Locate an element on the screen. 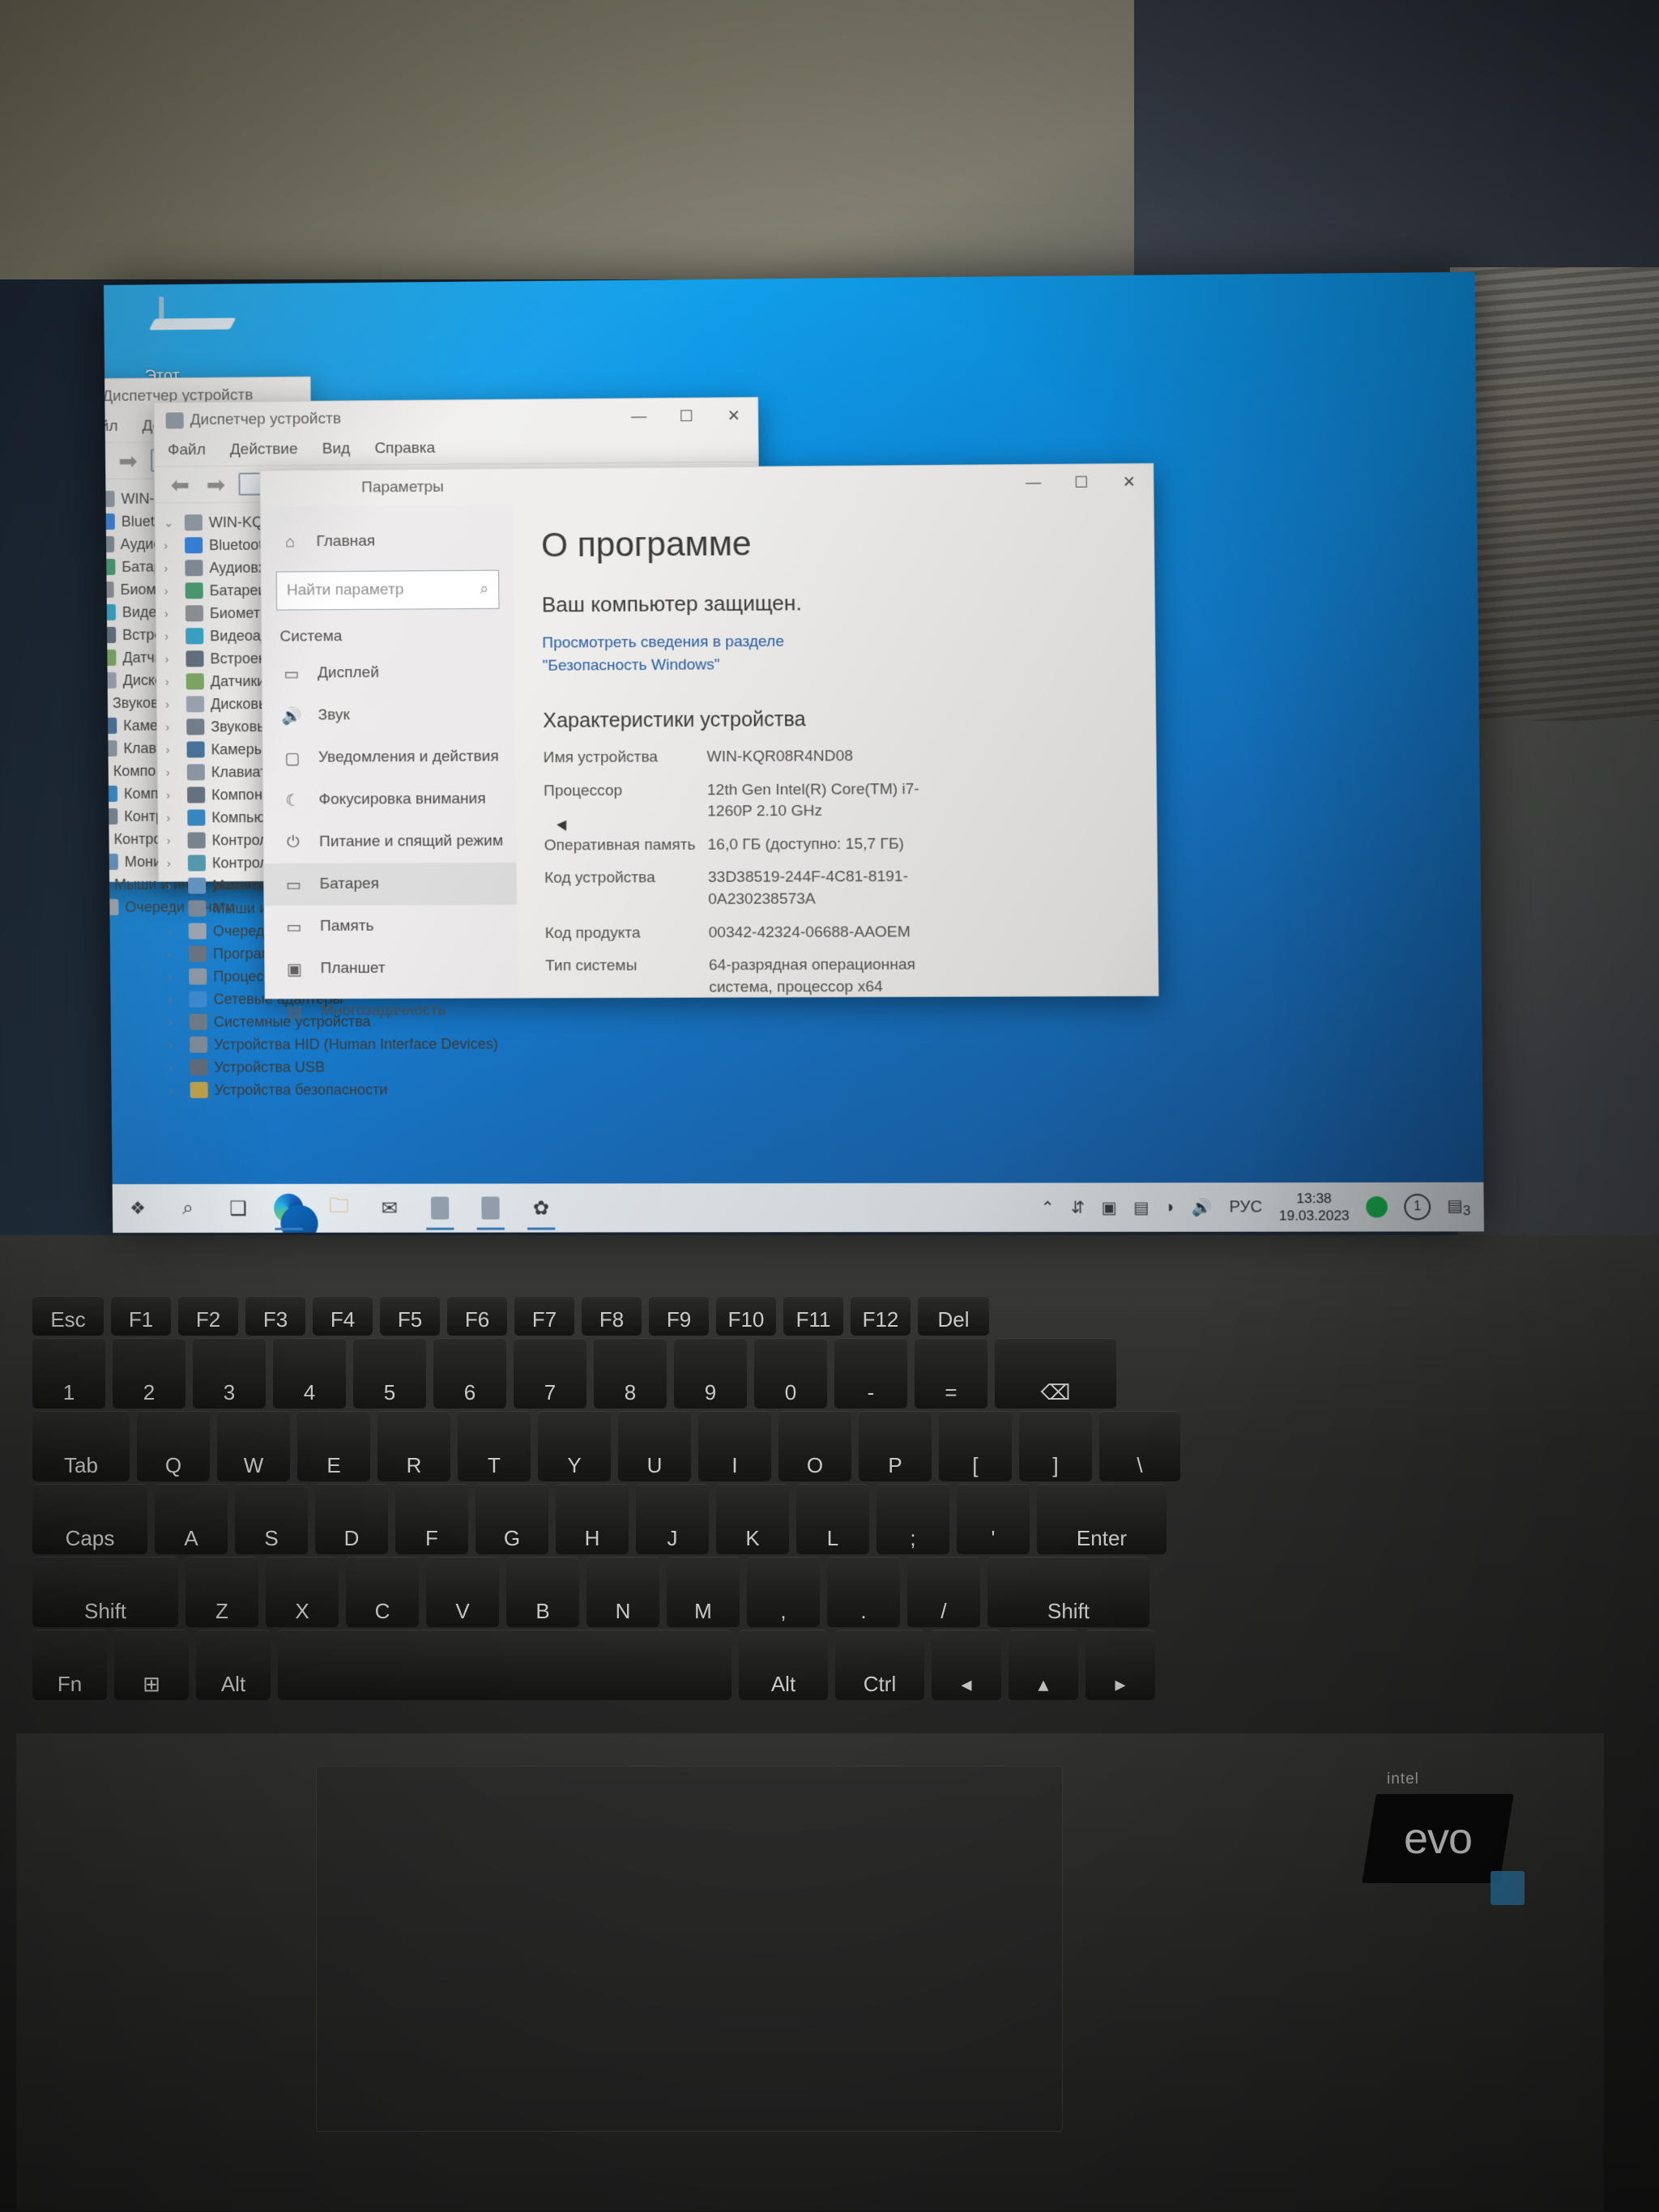 The width and height of the screenshot is (1659, 2212). keyboard-key: ; is located at coordinates (912, 1519).